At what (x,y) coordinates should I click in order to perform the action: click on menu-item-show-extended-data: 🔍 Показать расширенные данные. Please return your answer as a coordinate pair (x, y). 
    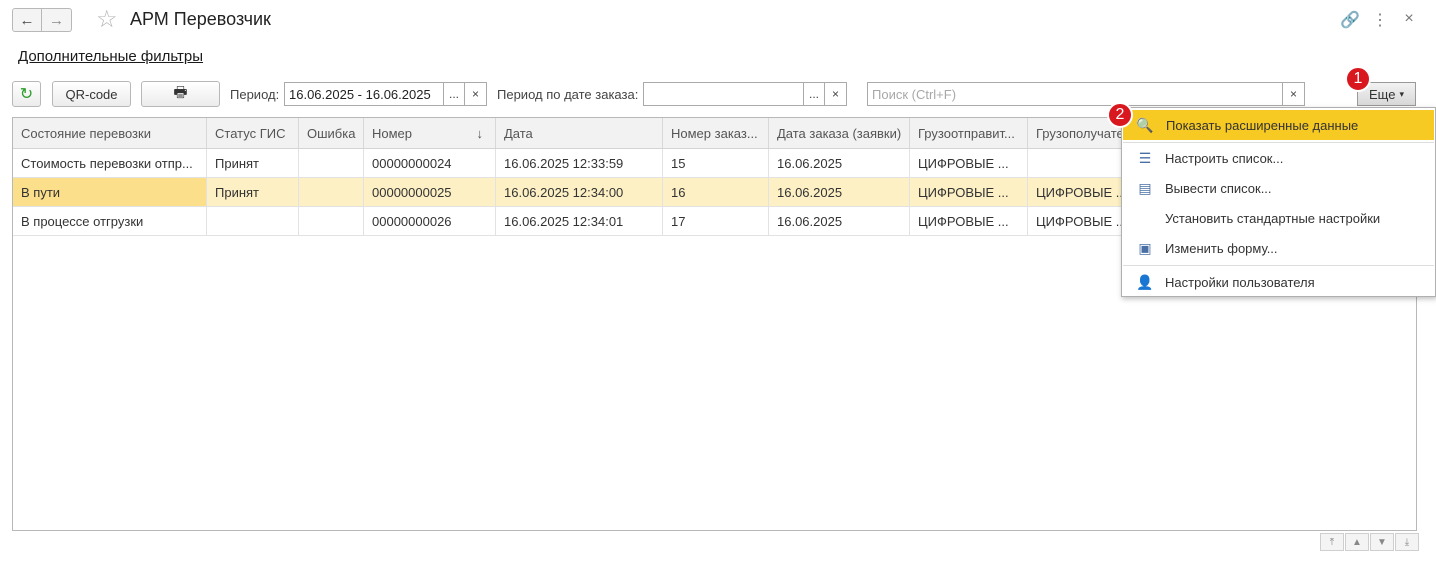
    Looking at the image, I should click on (1278, 125).